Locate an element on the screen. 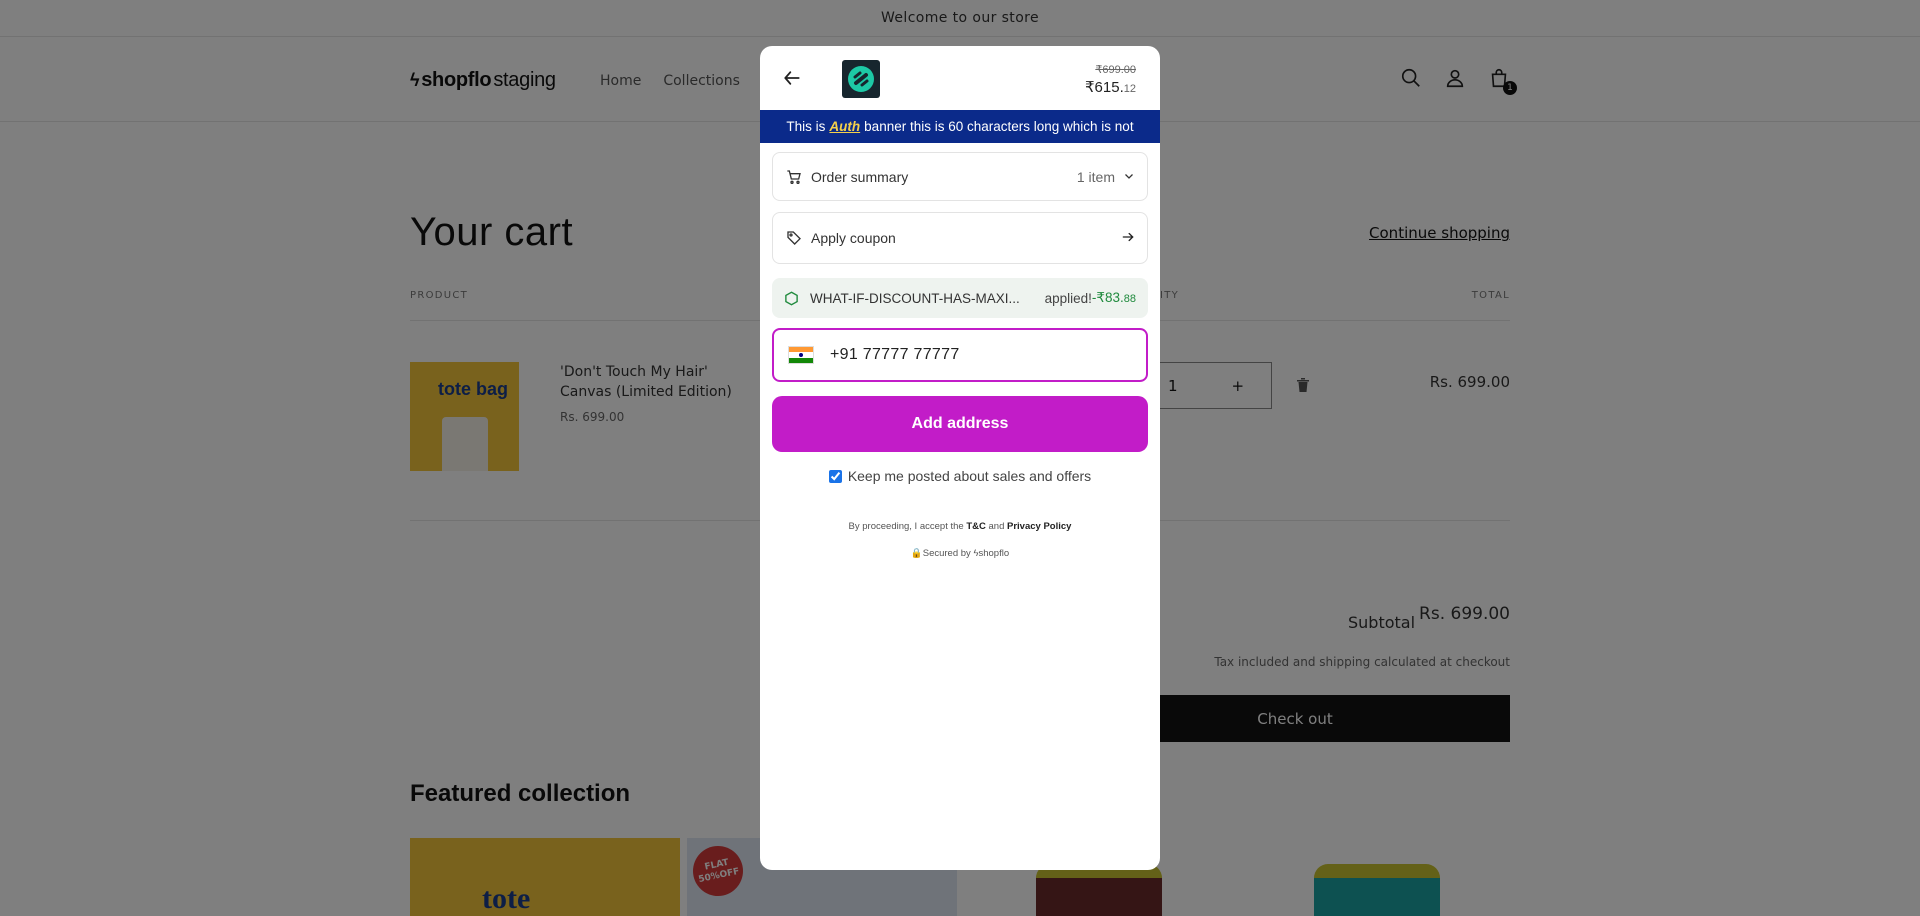 Image resolution: width=1920 pixels, height=916 pixels. add-address-button: Add address is located at coordinates (960, 424).